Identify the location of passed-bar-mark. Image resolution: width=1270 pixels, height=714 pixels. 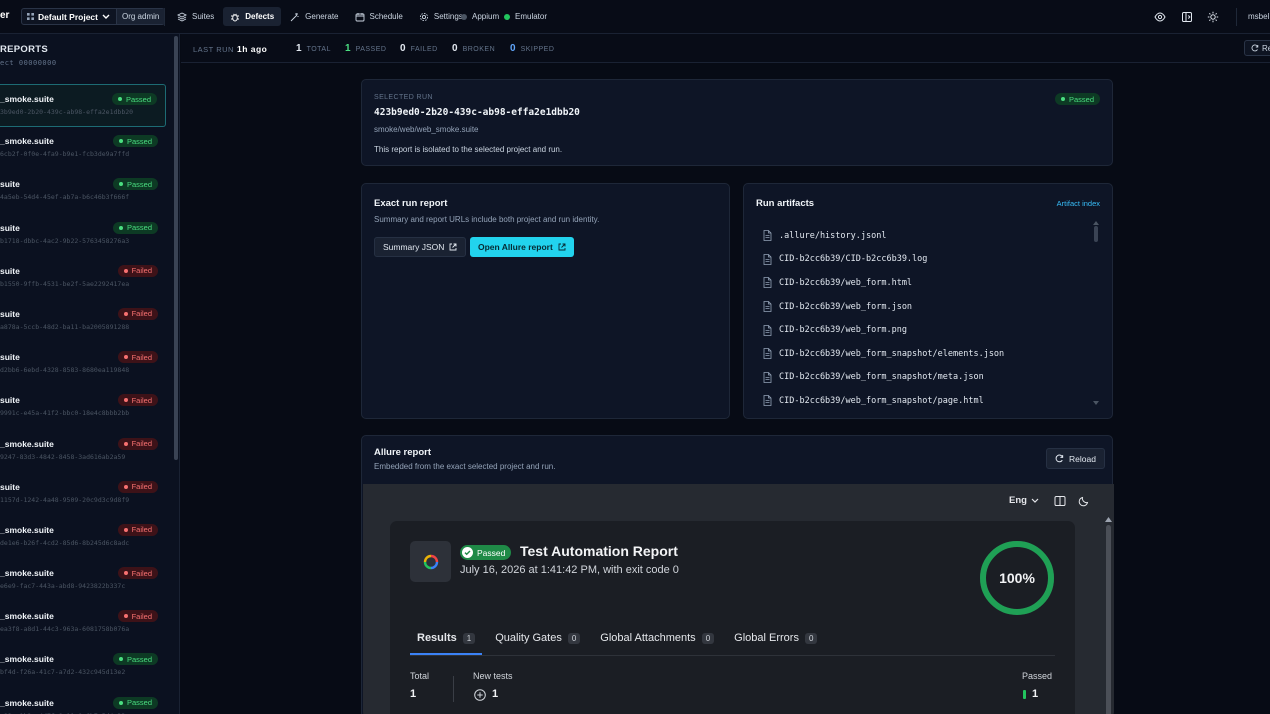
(1024, 694).